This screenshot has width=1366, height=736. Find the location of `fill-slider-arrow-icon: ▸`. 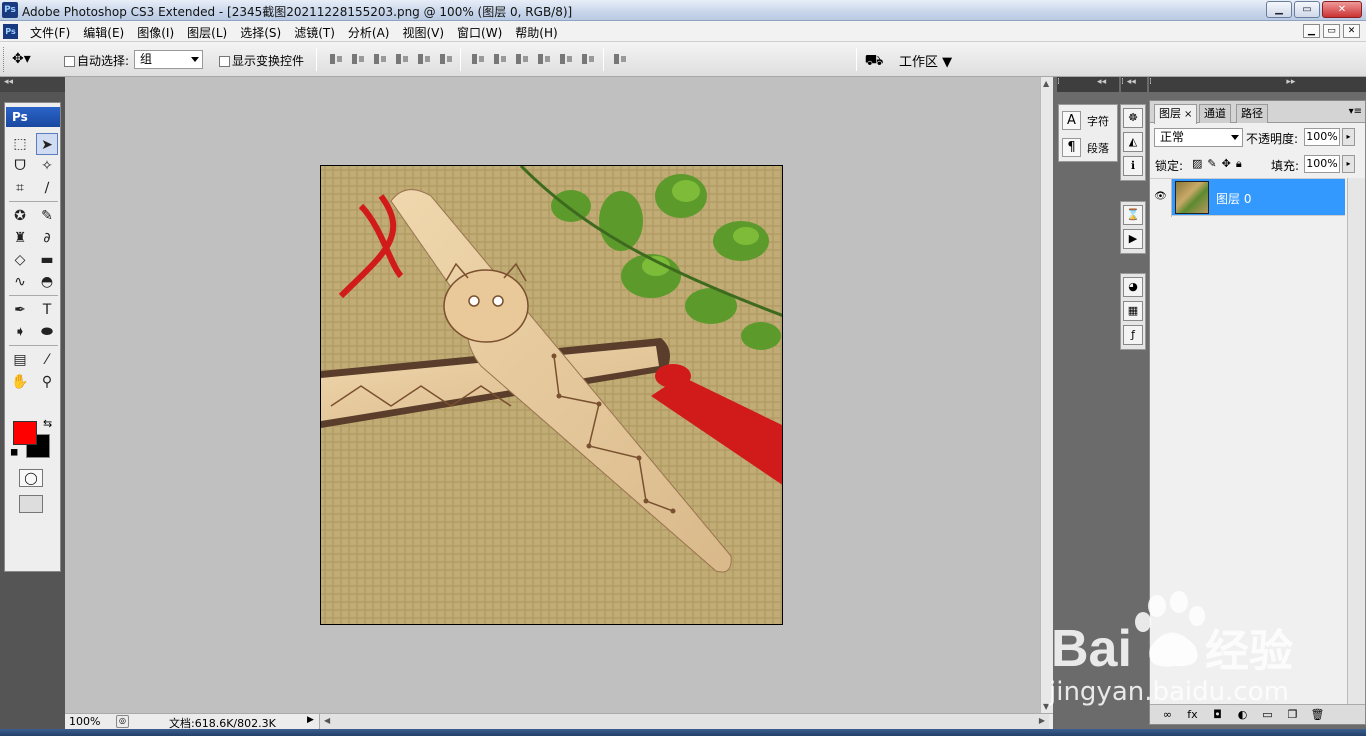

fill-slider-arrow-icon: ▸ is located at coordinates (1348, 164).